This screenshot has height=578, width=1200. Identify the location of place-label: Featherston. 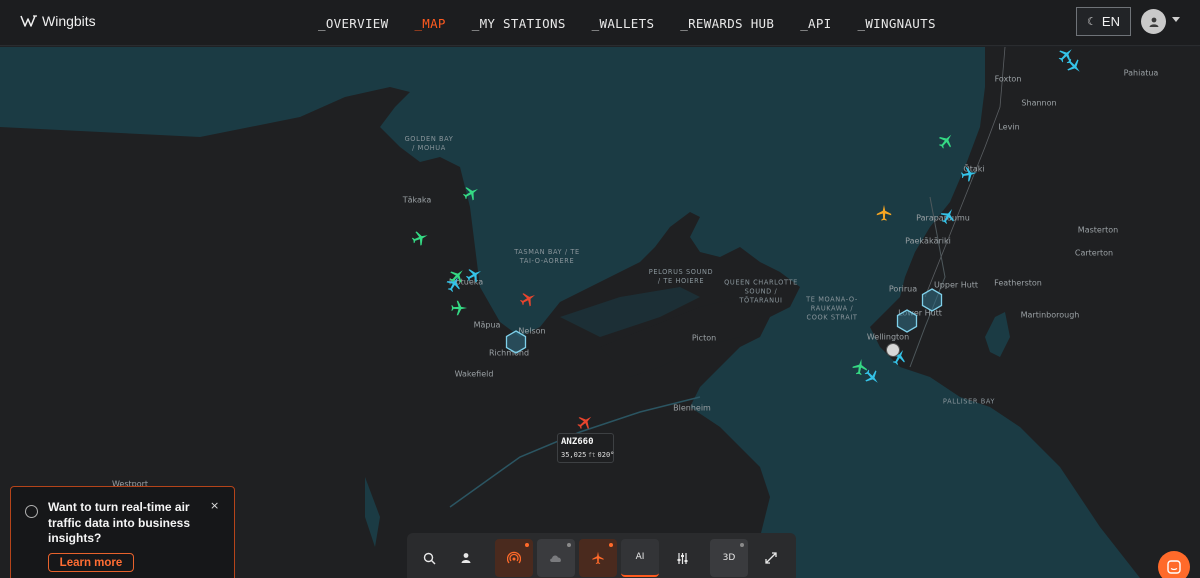
(1018, 283).